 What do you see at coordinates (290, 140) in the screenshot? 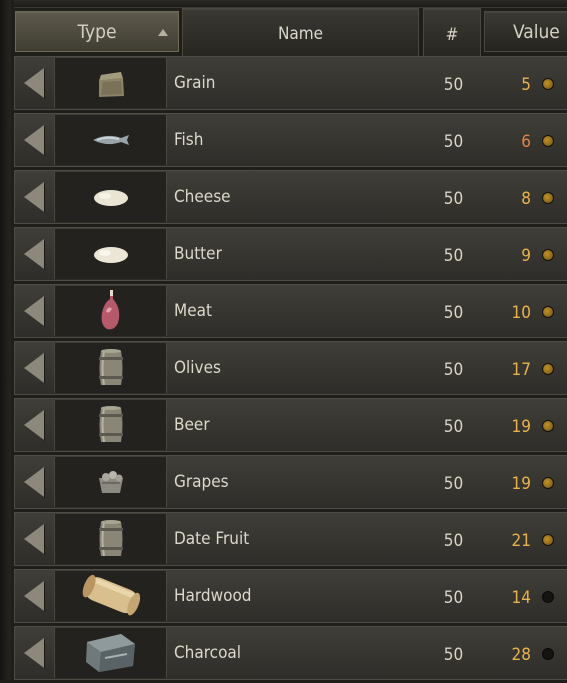
I see `goods-row: Fish 50 6` at bounding box center [290, 140].